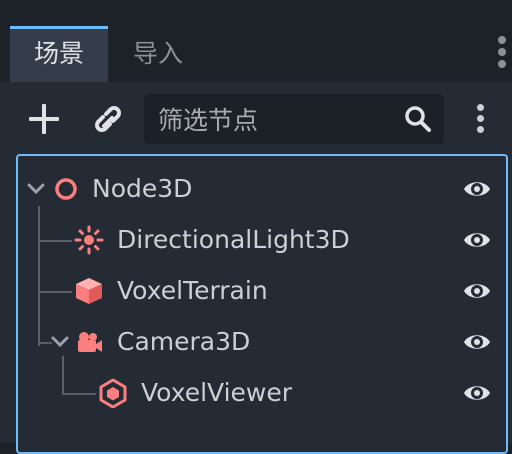 This screenshot has height=454, width=512. Describe the element at coordinates (217, 392) in the screenshot. I see `tree-node-label: VoxelViewer` at that location.